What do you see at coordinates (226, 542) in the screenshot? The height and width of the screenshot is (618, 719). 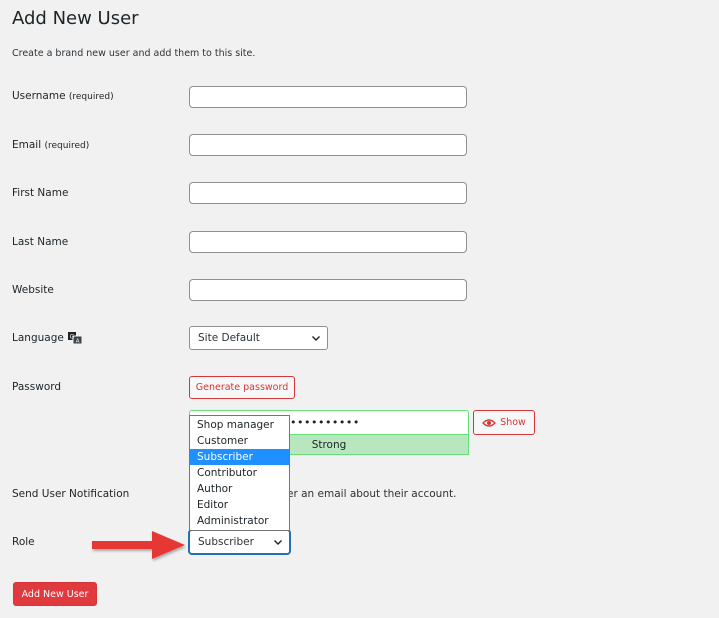 I see `role-selected-value: Subscriber` at bounding box center [226, 542].